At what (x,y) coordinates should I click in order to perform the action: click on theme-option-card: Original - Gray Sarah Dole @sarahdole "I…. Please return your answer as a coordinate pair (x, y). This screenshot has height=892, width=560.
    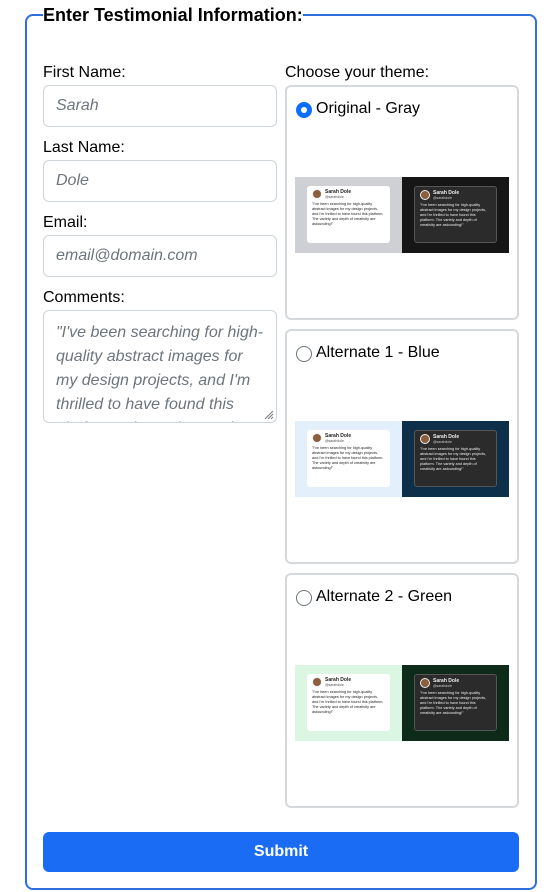
    Looking at the image, I should click on (402, 202).